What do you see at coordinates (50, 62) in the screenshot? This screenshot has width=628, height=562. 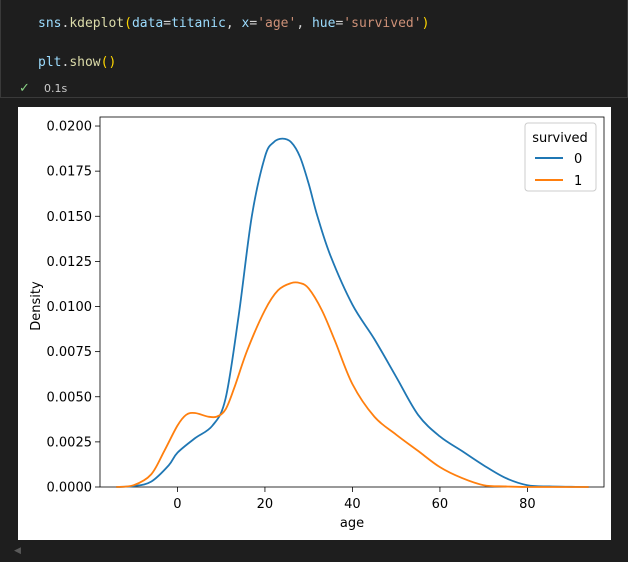 I see `code-token: plt` at bounding box center [50, 62].